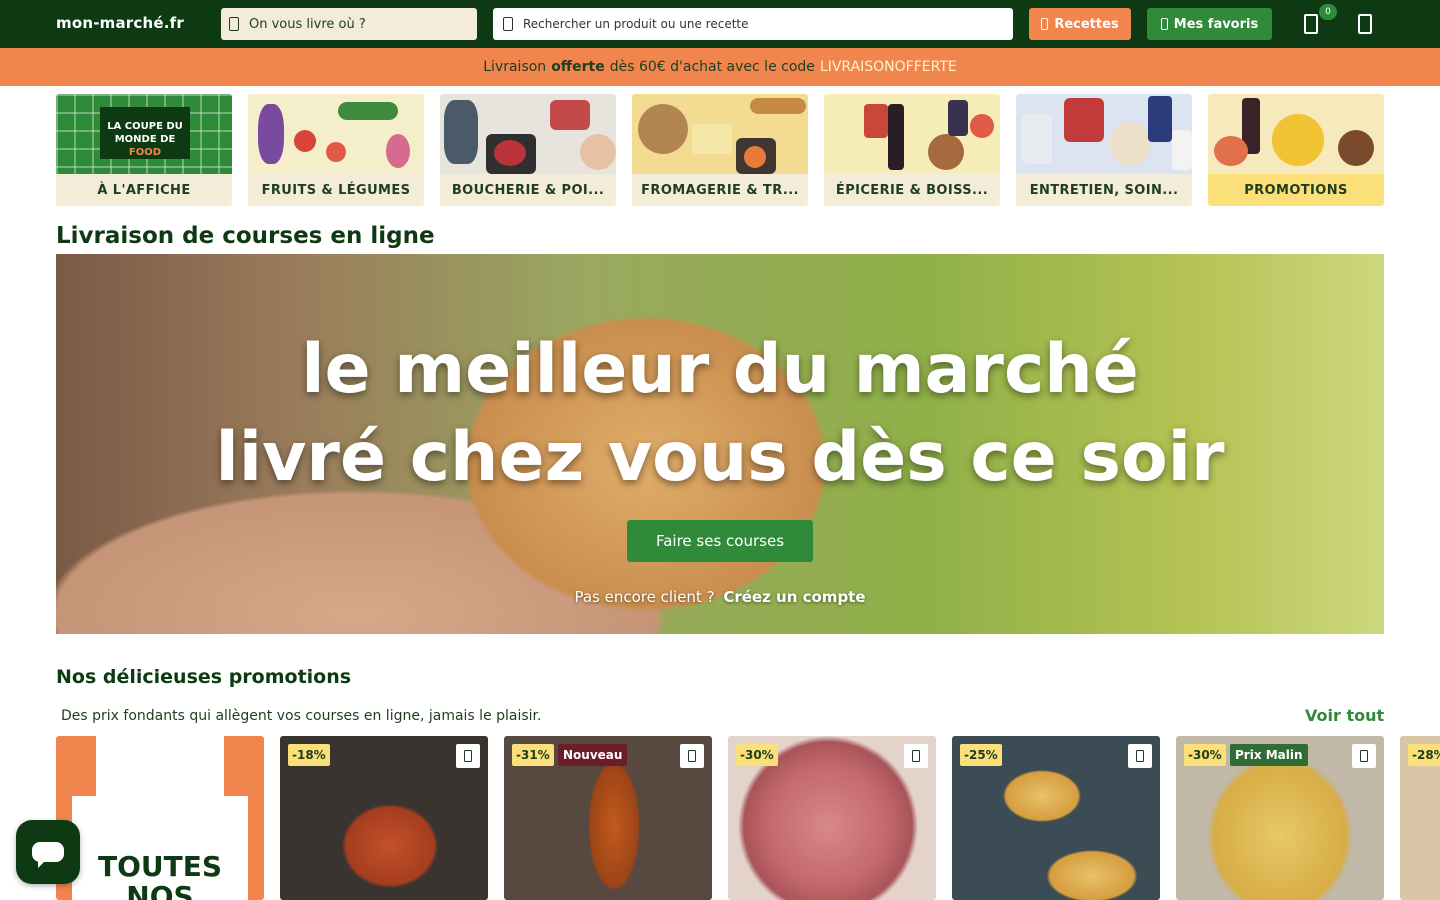 The width and height of the screenshot is (1440, 900). Describe the element at coordinates (644, 597) in the screenshot. I see `signup-text: Pas encore client ?` at that location.